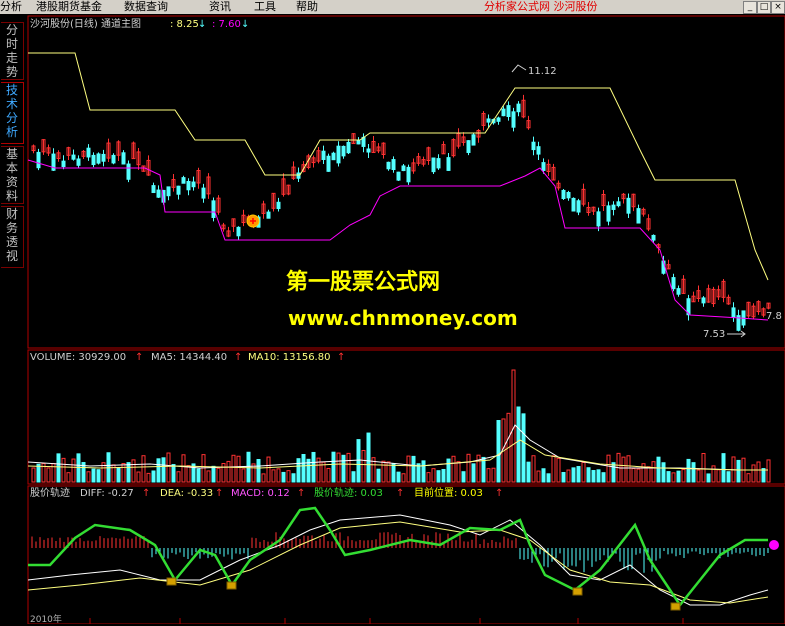  I want to click on volume-label: VOLUME: 30929.00, so click(78, 357).